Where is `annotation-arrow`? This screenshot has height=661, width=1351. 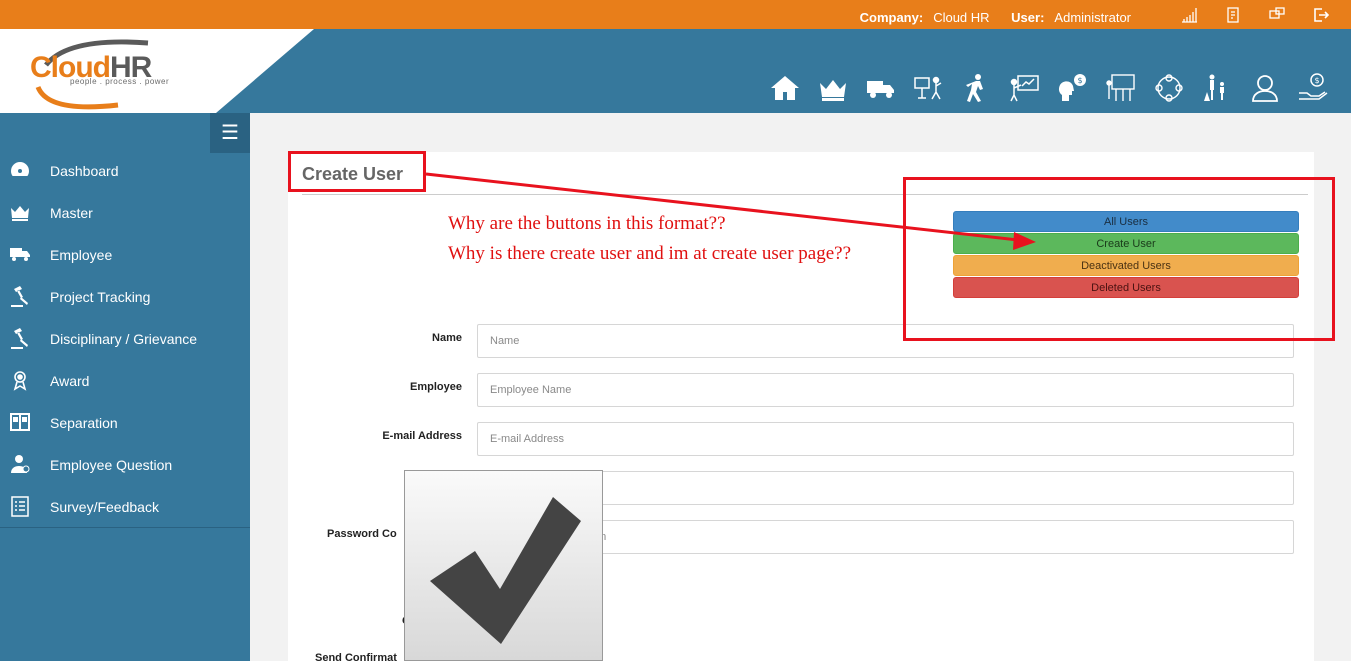 annotation-arrow is located at coordinates (730, 211).